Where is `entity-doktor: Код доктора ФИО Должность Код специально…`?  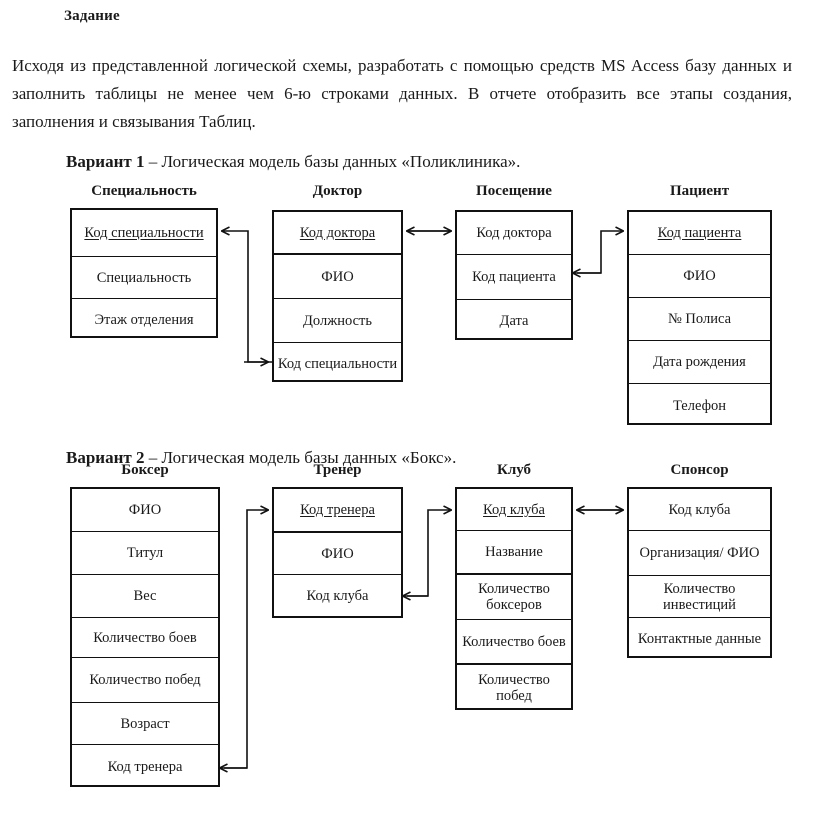 entity-doktor: Код доктора ФИО Должность Код специально… is located at coordinates (337, 296).